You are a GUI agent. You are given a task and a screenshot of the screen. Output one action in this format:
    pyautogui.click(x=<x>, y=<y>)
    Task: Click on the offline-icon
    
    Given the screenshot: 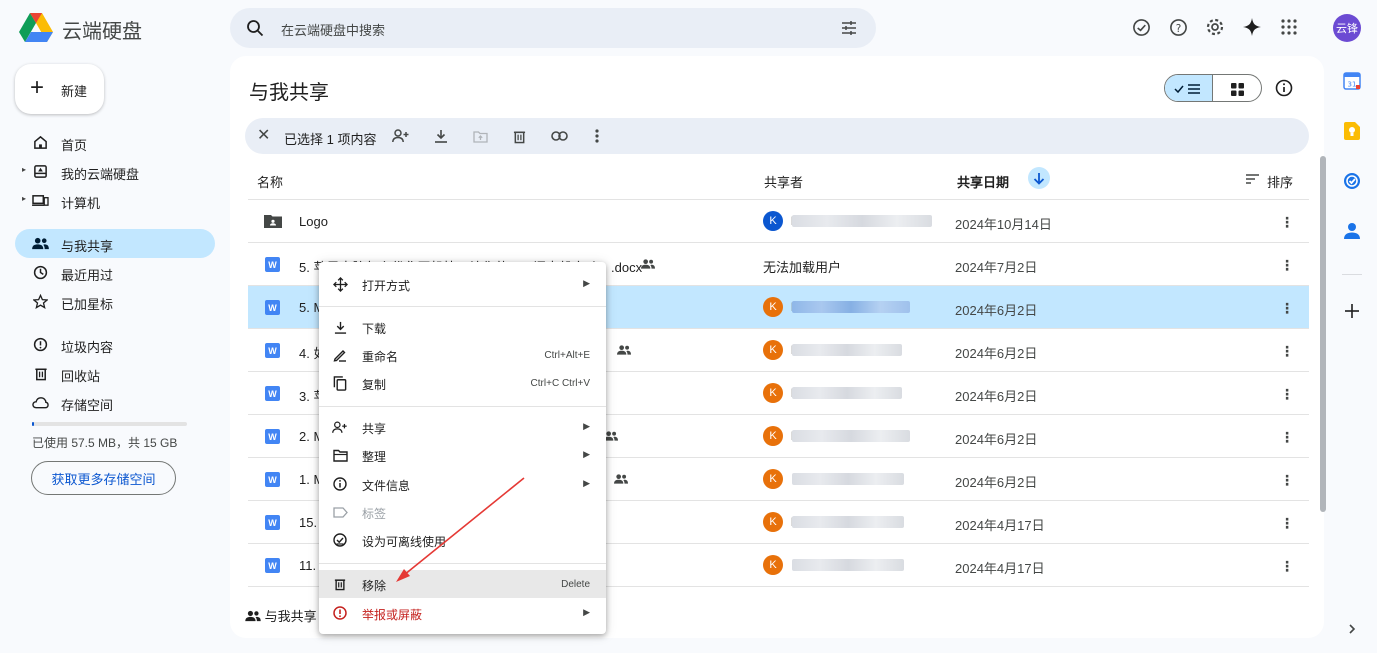 What is the action you would take?
    pyautogui.click(x=340, y=540)
    